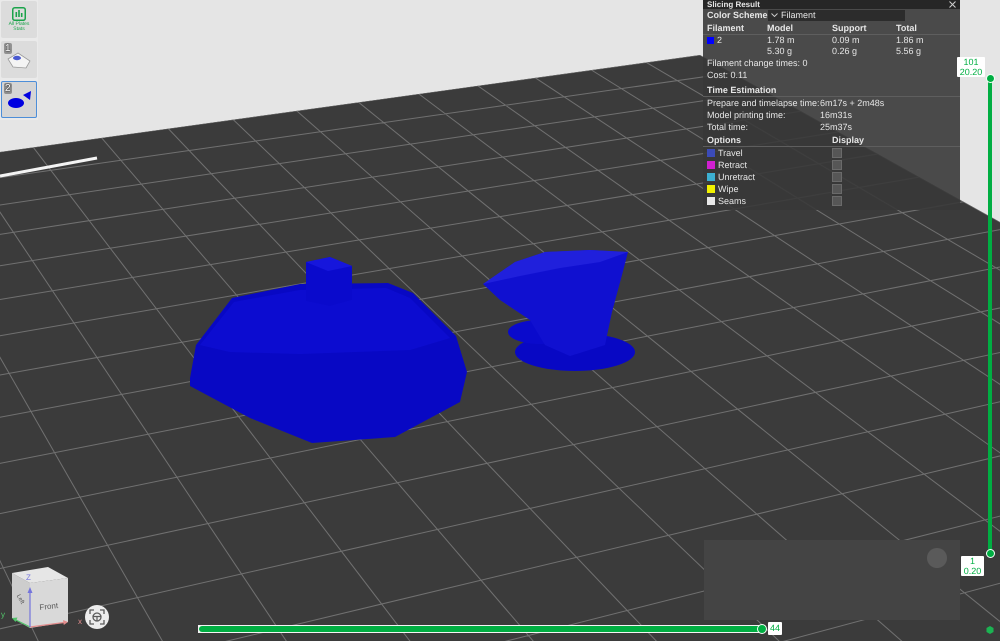 This screenshot has width=1000, height=641. What do you see at coordinates (19, 14) in the screenshot?
I see `bar-chart-icon` at bounding box center [19, 14].